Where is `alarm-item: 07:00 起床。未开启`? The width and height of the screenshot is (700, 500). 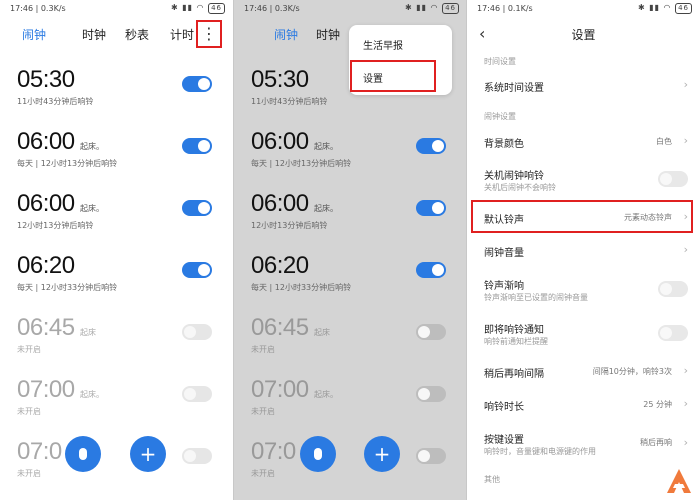
alarm-item: 07:00 起床。未开启 is located at coordinates (350, 406).